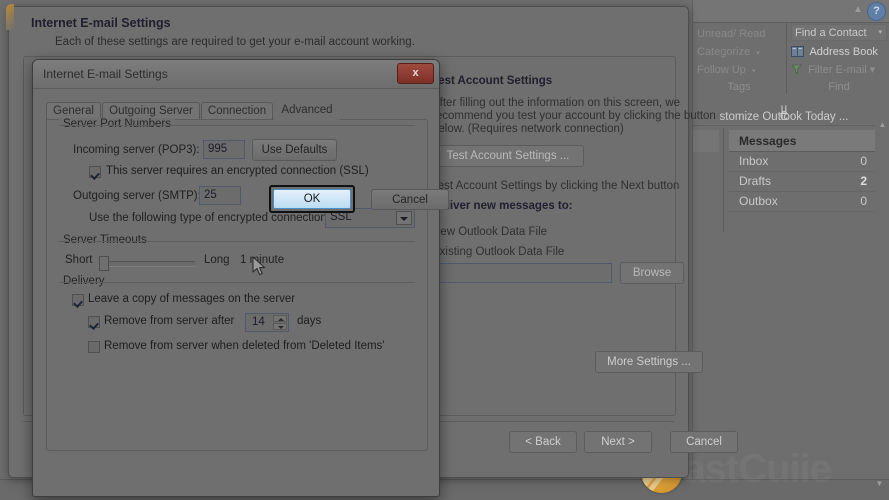  What do you see at coordinates (831, 33) in the screenshot?
I see `find-a-contact-label: Find a Contact` at bounding box center [831, 33].